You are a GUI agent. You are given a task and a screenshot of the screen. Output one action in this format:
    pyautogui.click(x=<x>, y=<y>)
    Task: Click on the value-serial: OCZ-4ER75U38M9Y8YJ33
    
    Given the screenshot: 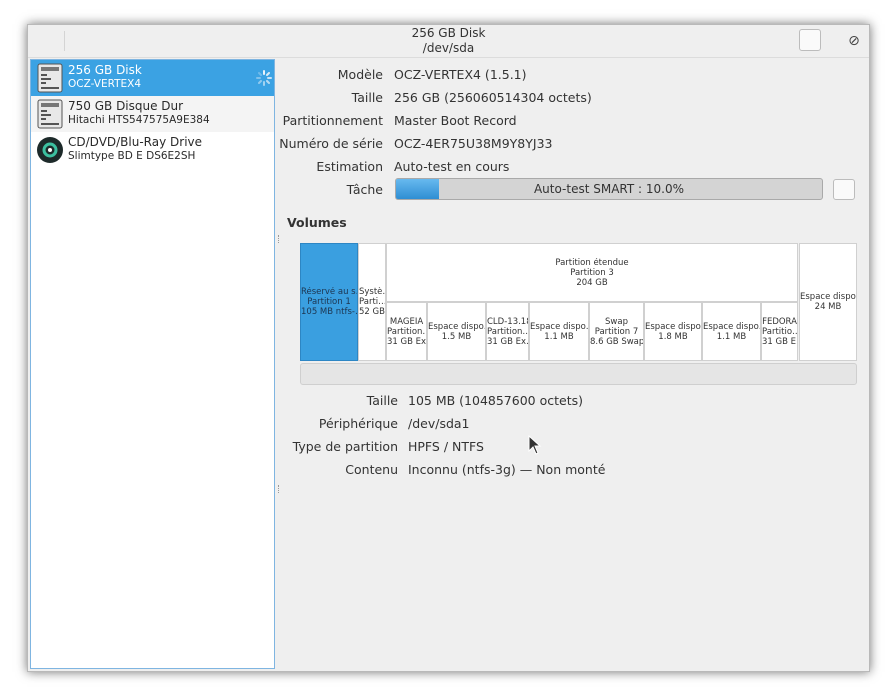 What is the action you would take?
    pyautogui.click(x=473, y=143)
    